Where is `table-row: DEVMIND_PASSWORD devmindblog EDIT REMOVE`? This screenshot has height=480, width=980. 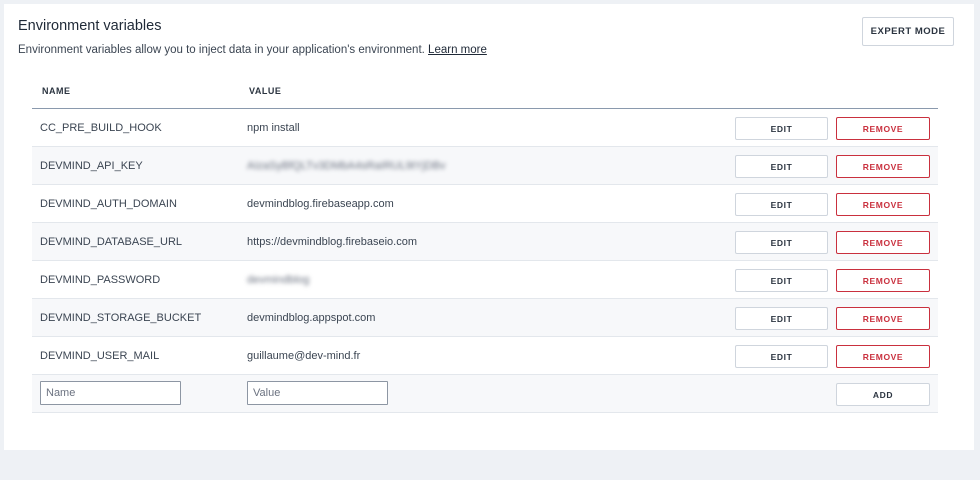 table-row: DEVMIND_PASSWORD devmindblog EDIT REMOVE is located at coordinates (485, 280).